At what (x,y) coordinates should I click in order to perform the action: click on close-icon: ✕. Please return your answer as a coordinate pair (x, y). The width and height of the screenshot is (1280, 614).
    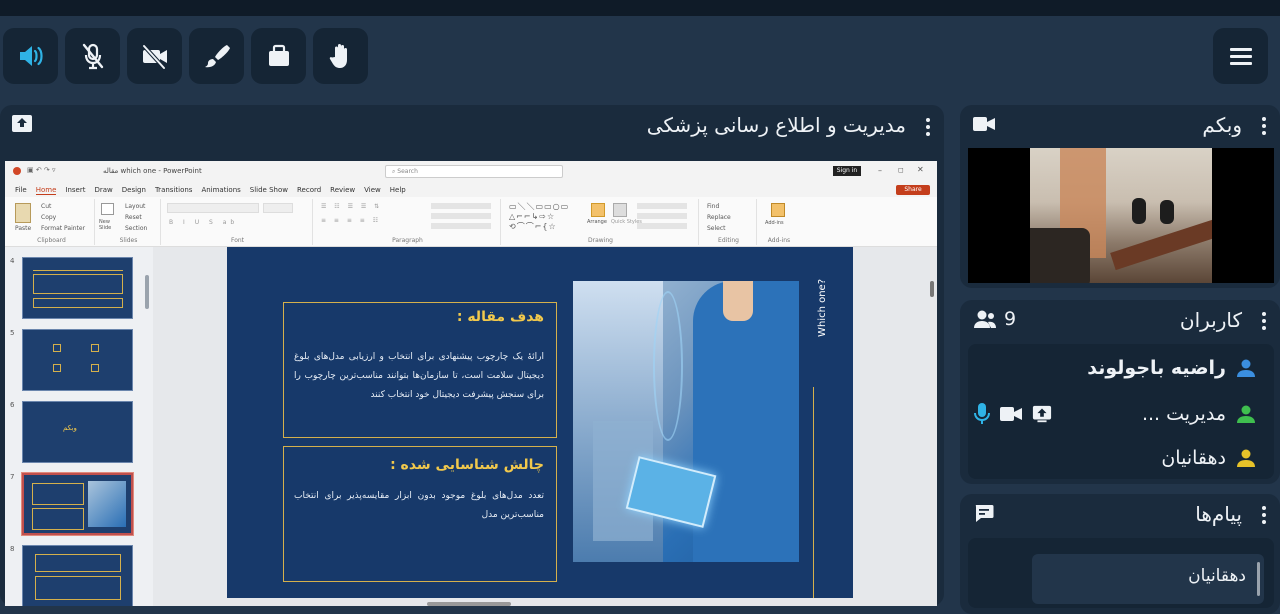
    Looking at the image, I should click on (920, 169).